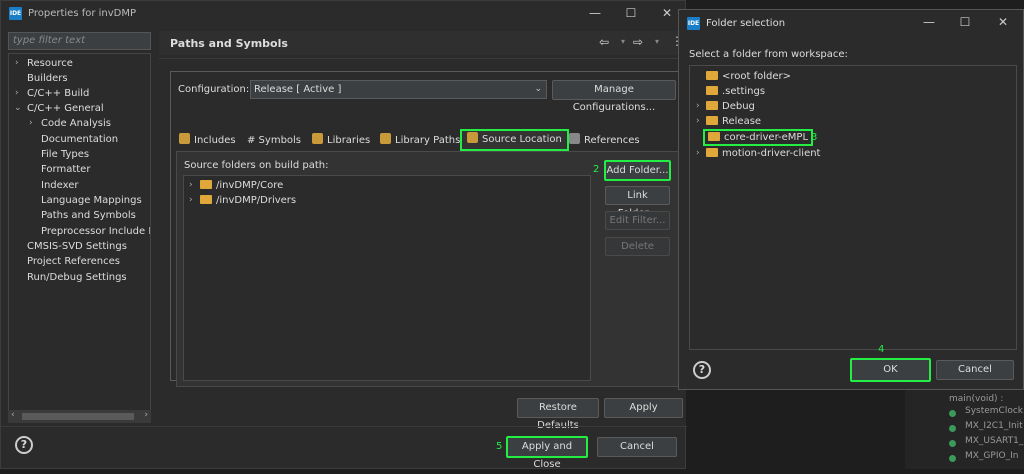 This screenshot has height=474, width=1024. I want to click on dialog-prompt: Select a folder from workspace:, so click(768, 54).